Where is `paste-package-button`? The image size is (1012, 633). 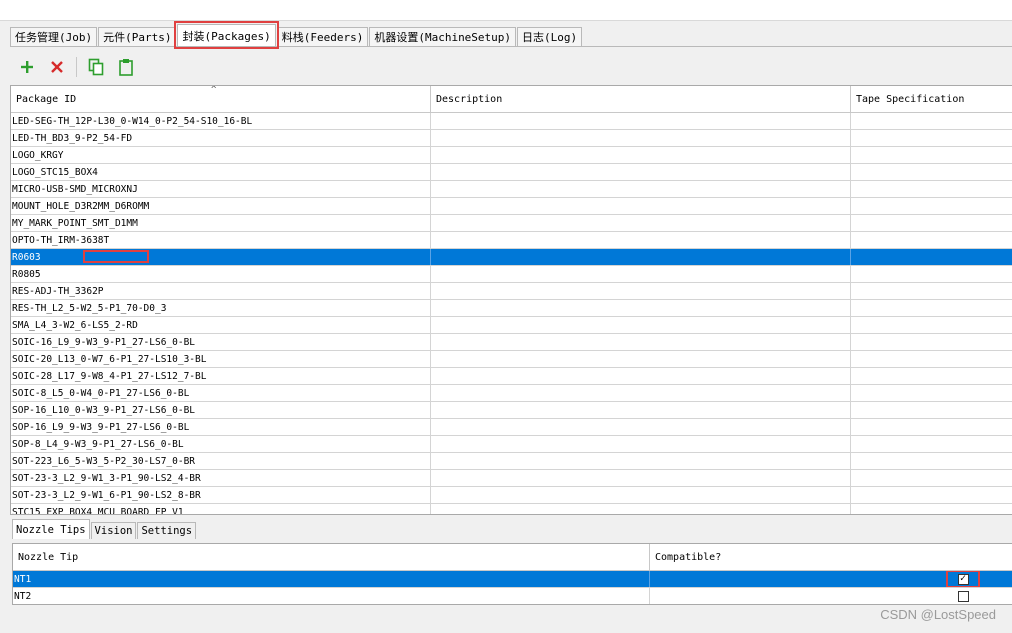
paste-package-button is located at coordinates (126, 67).